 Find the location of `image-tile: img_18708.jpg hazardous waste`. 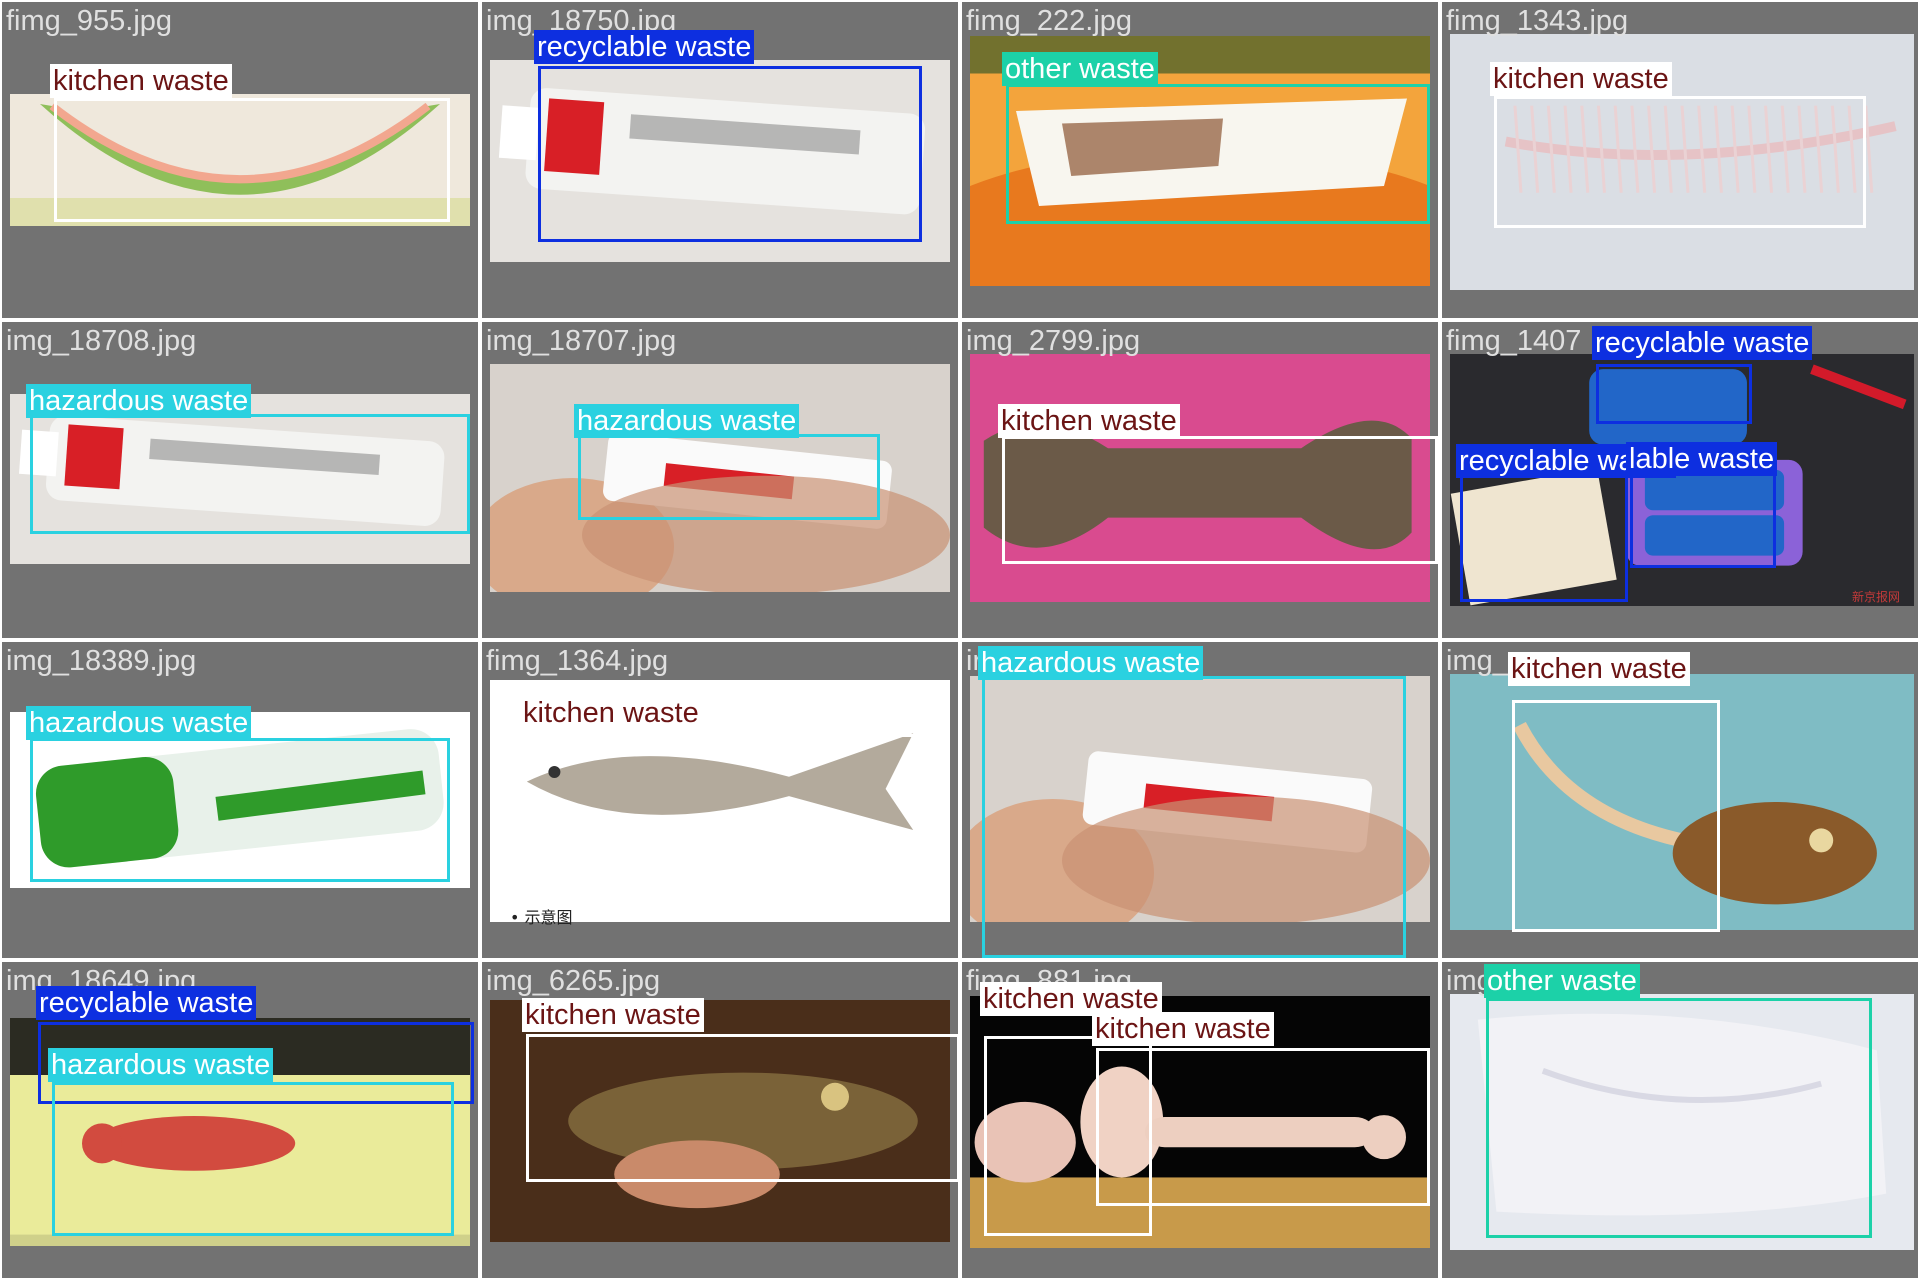

image-tile: img_18708.jpg hazardous waste is located at coordinates (240, 480).